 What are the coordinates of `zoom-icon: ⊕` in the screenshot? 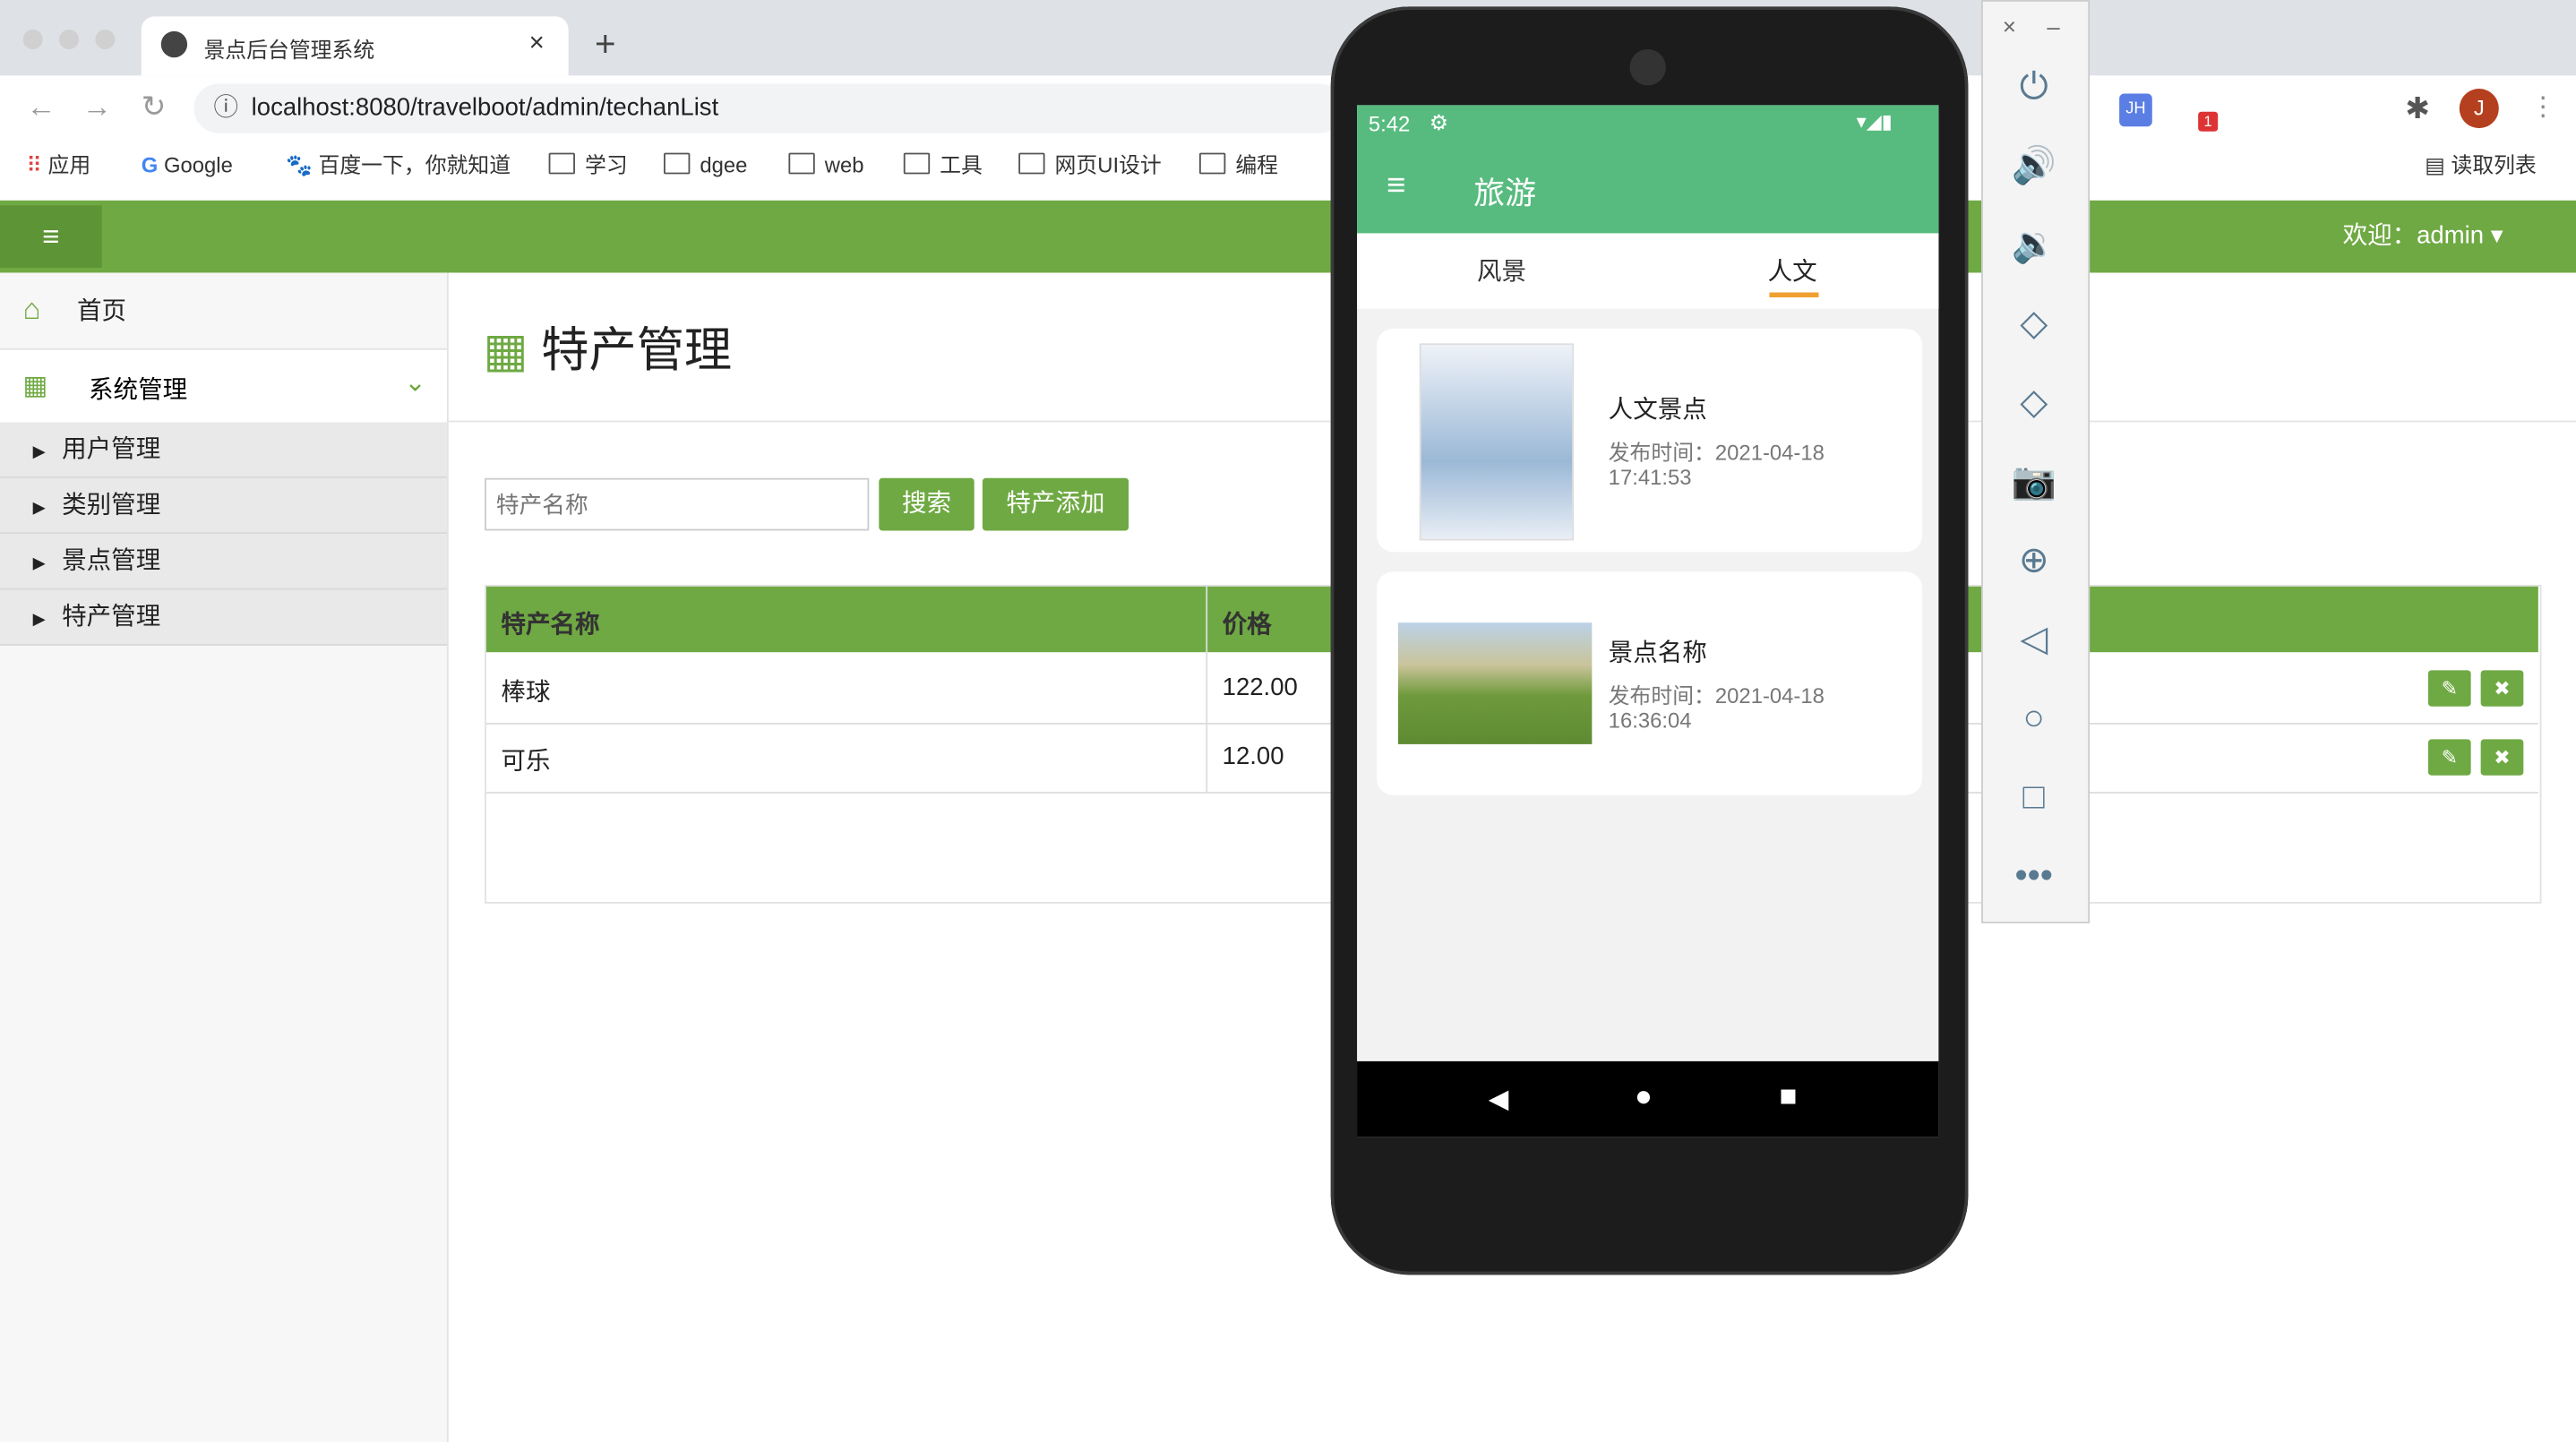 It's located at (2033, 560).